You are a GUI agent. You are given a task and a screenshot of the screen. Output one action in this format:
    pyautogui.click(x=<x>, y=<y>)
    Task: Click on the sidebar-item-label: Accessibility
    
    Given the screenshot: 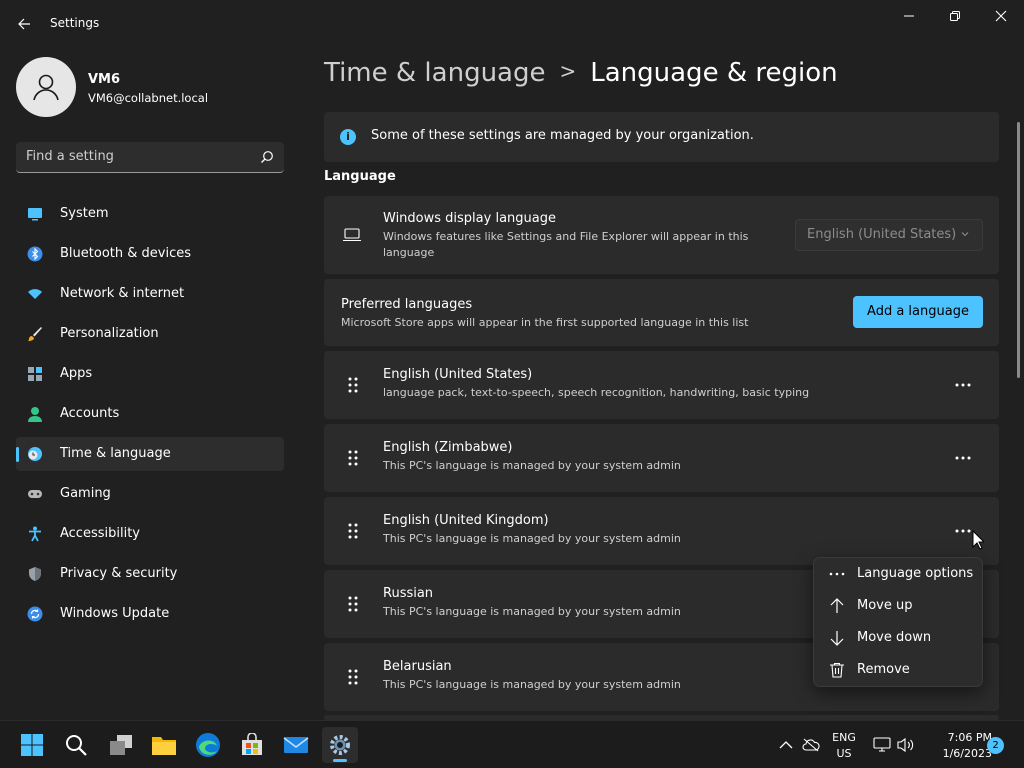 What is the action you would take?
    pyautogui.click(x=100, y=533)
    